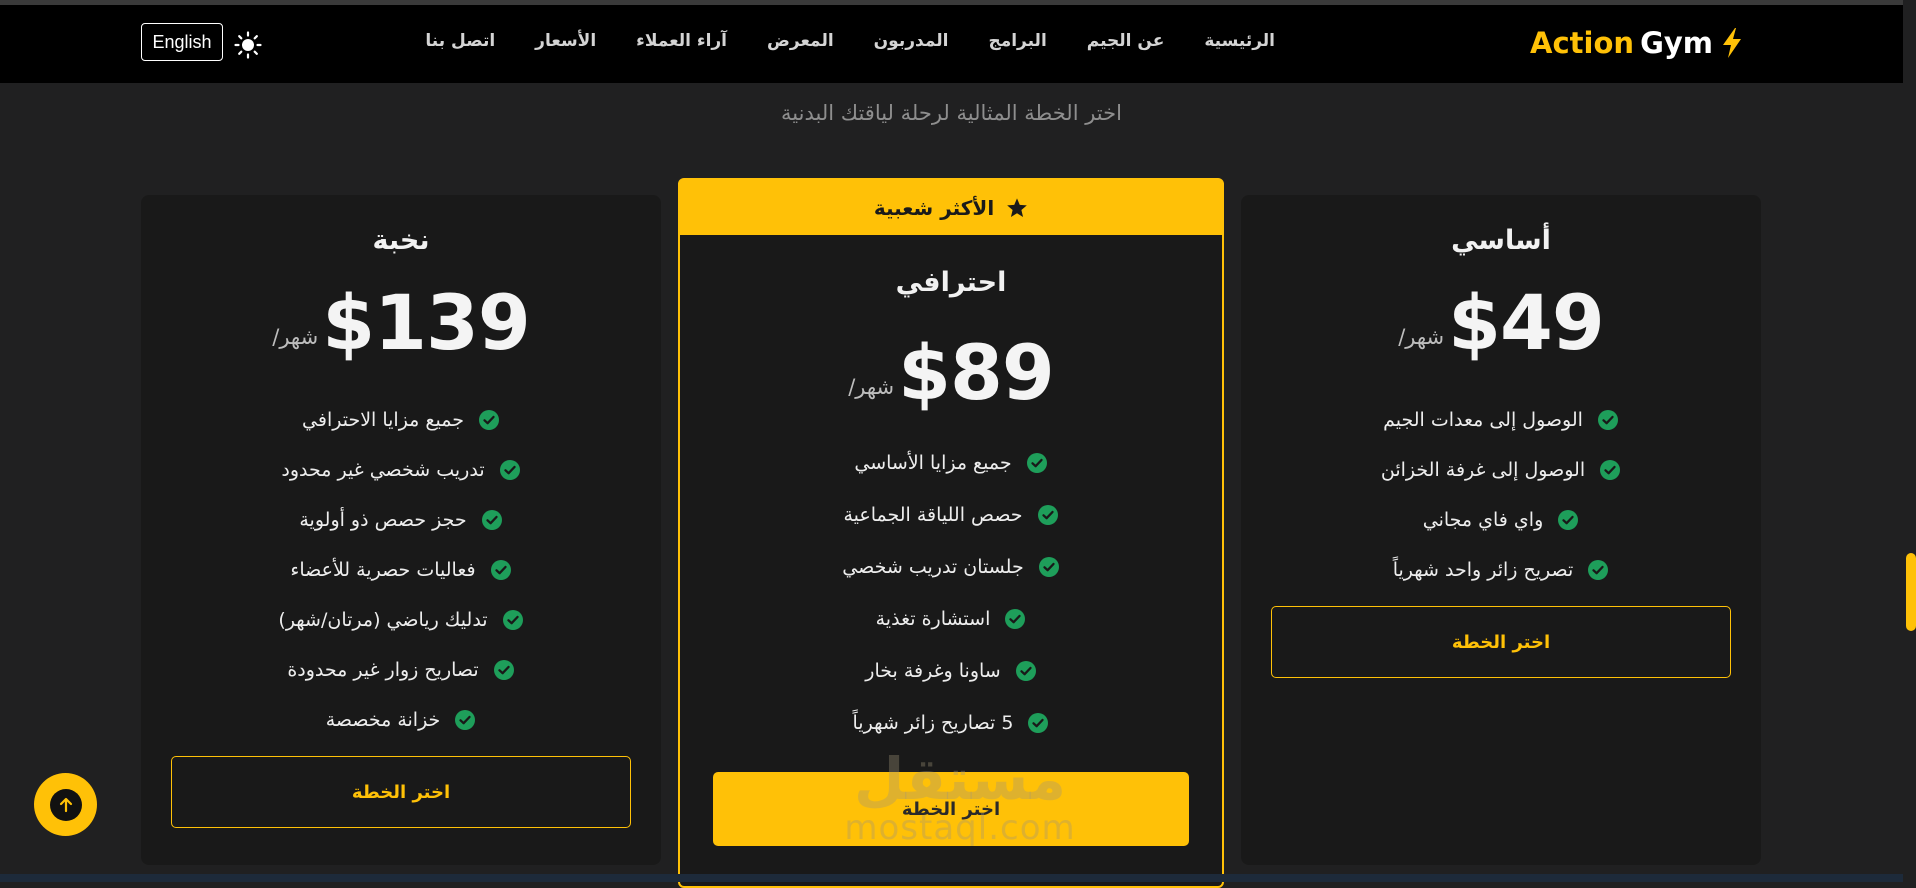 The height and width of the screenshot is (888, 1916). What do you see at coordinates (1909, 441) in the screenshot?
I see `page-scrollbar` at bounding box center [1909, 441].